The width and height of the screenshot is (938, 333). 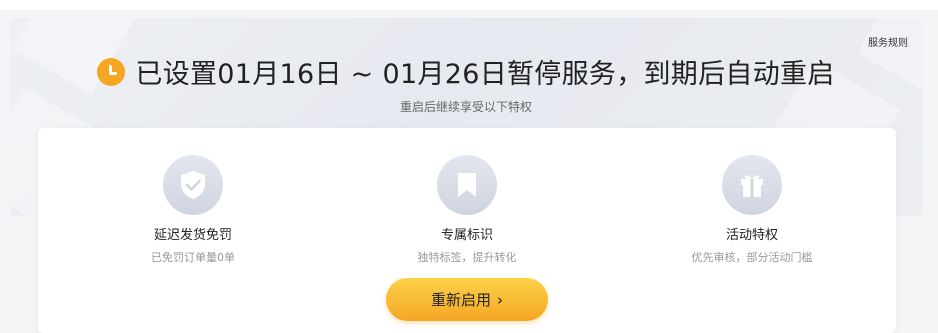 What do you see at coordinates (467, 257) in the screenshot?
I see `feature-desc: 独特标签，提升转化` at bounding box center [467, 257].